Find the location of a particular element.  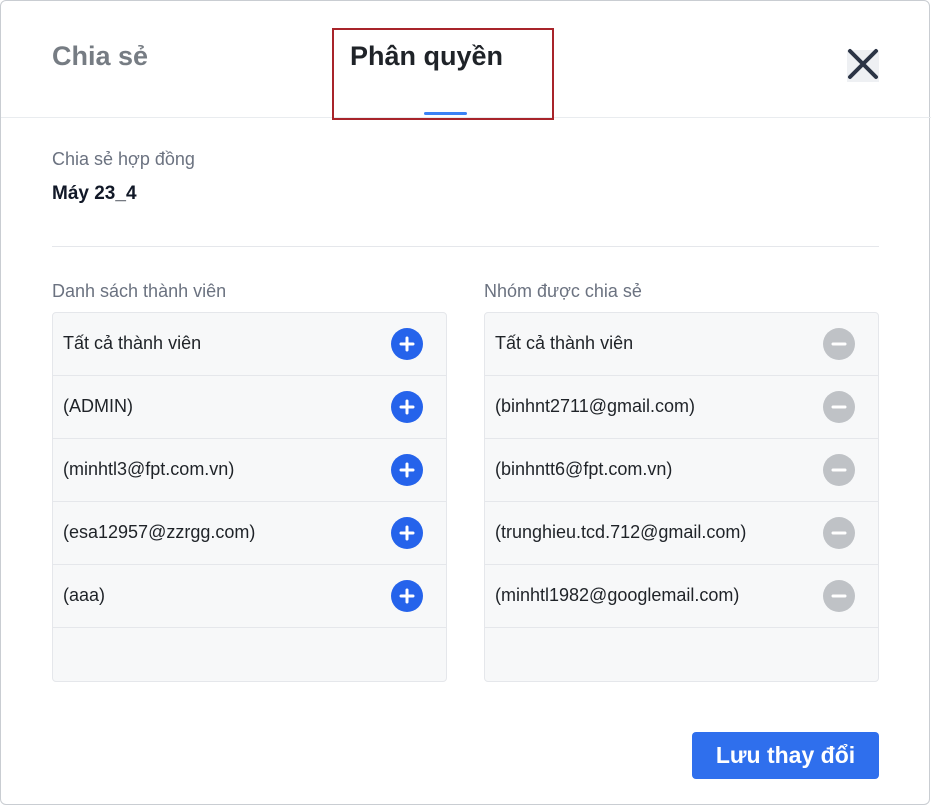

shared-groups-title: Nhóm được chia sẻ is located at coordinates (563, 291).